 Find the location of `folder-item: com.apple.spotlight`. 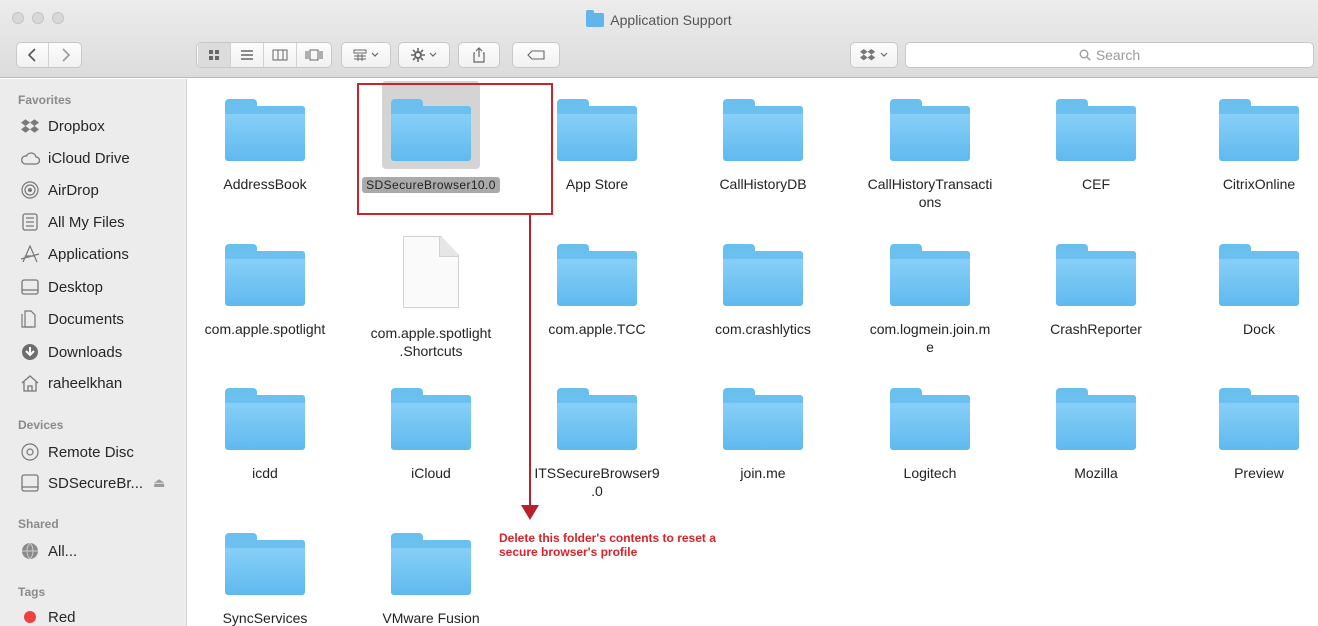

folder-item: com.apple.spotlight is located at coordinates (265, 282).